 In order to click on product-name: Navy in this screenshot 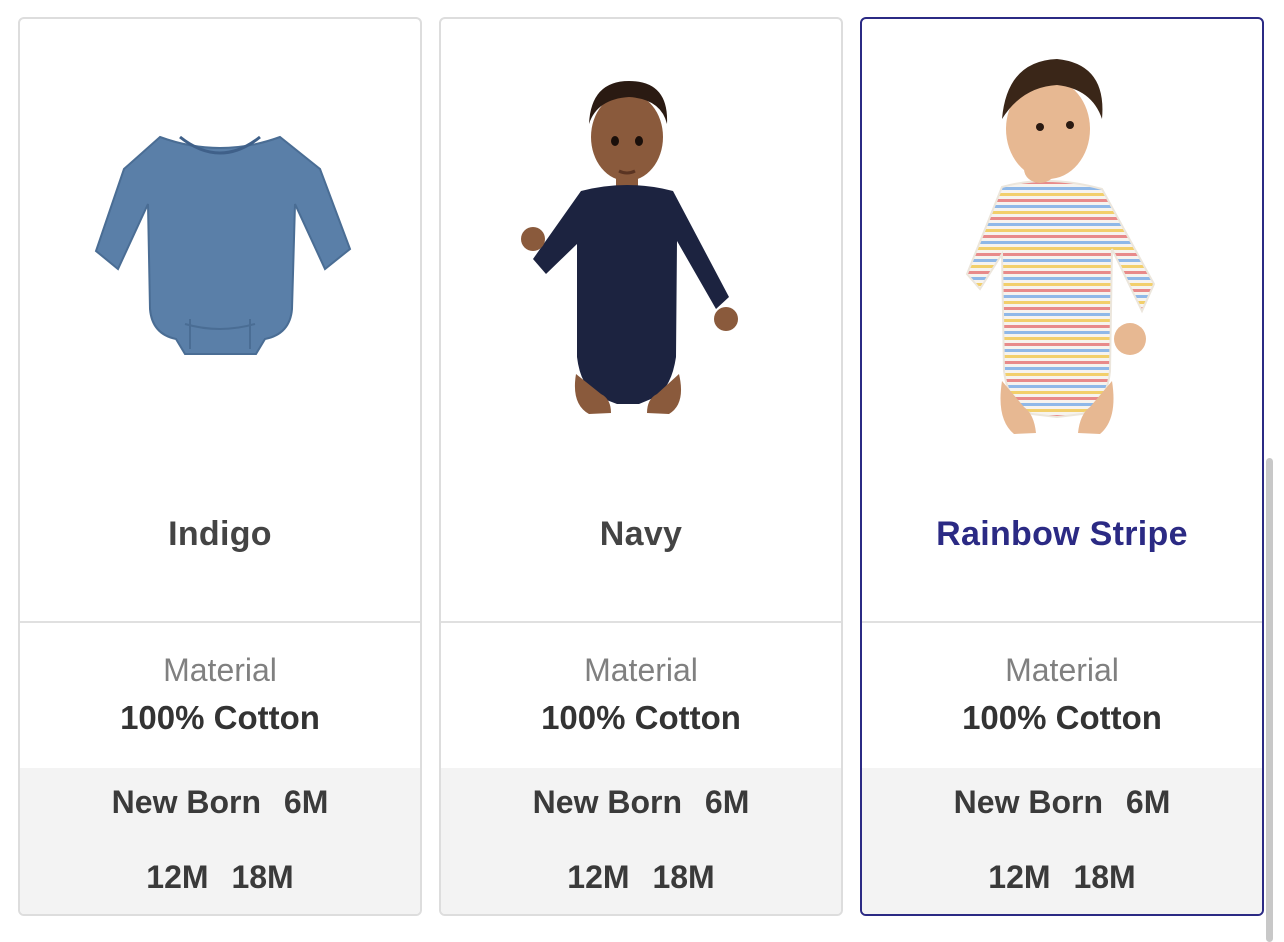, I will do `click(641, 534)`.